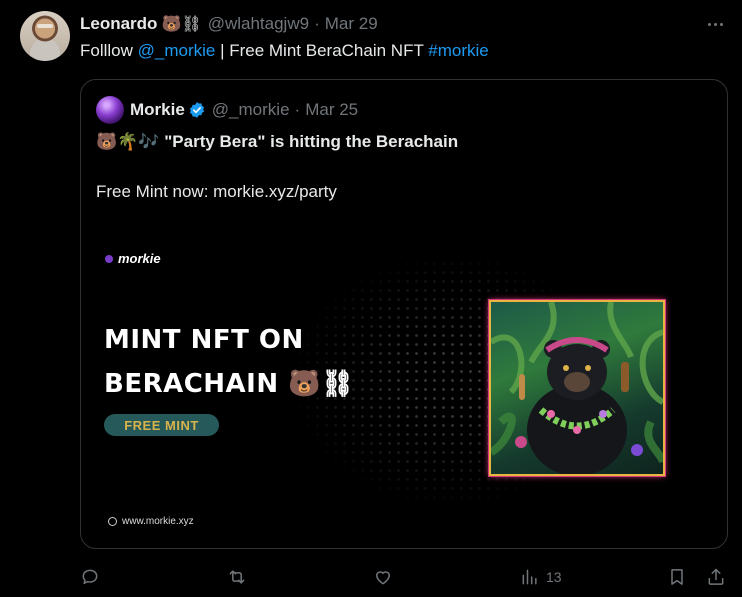 The height and width of the screenshot is (597, 742). Describe the element at coordinates (109, 258) in the screenshot. I see `media-logo-mark` at that location.